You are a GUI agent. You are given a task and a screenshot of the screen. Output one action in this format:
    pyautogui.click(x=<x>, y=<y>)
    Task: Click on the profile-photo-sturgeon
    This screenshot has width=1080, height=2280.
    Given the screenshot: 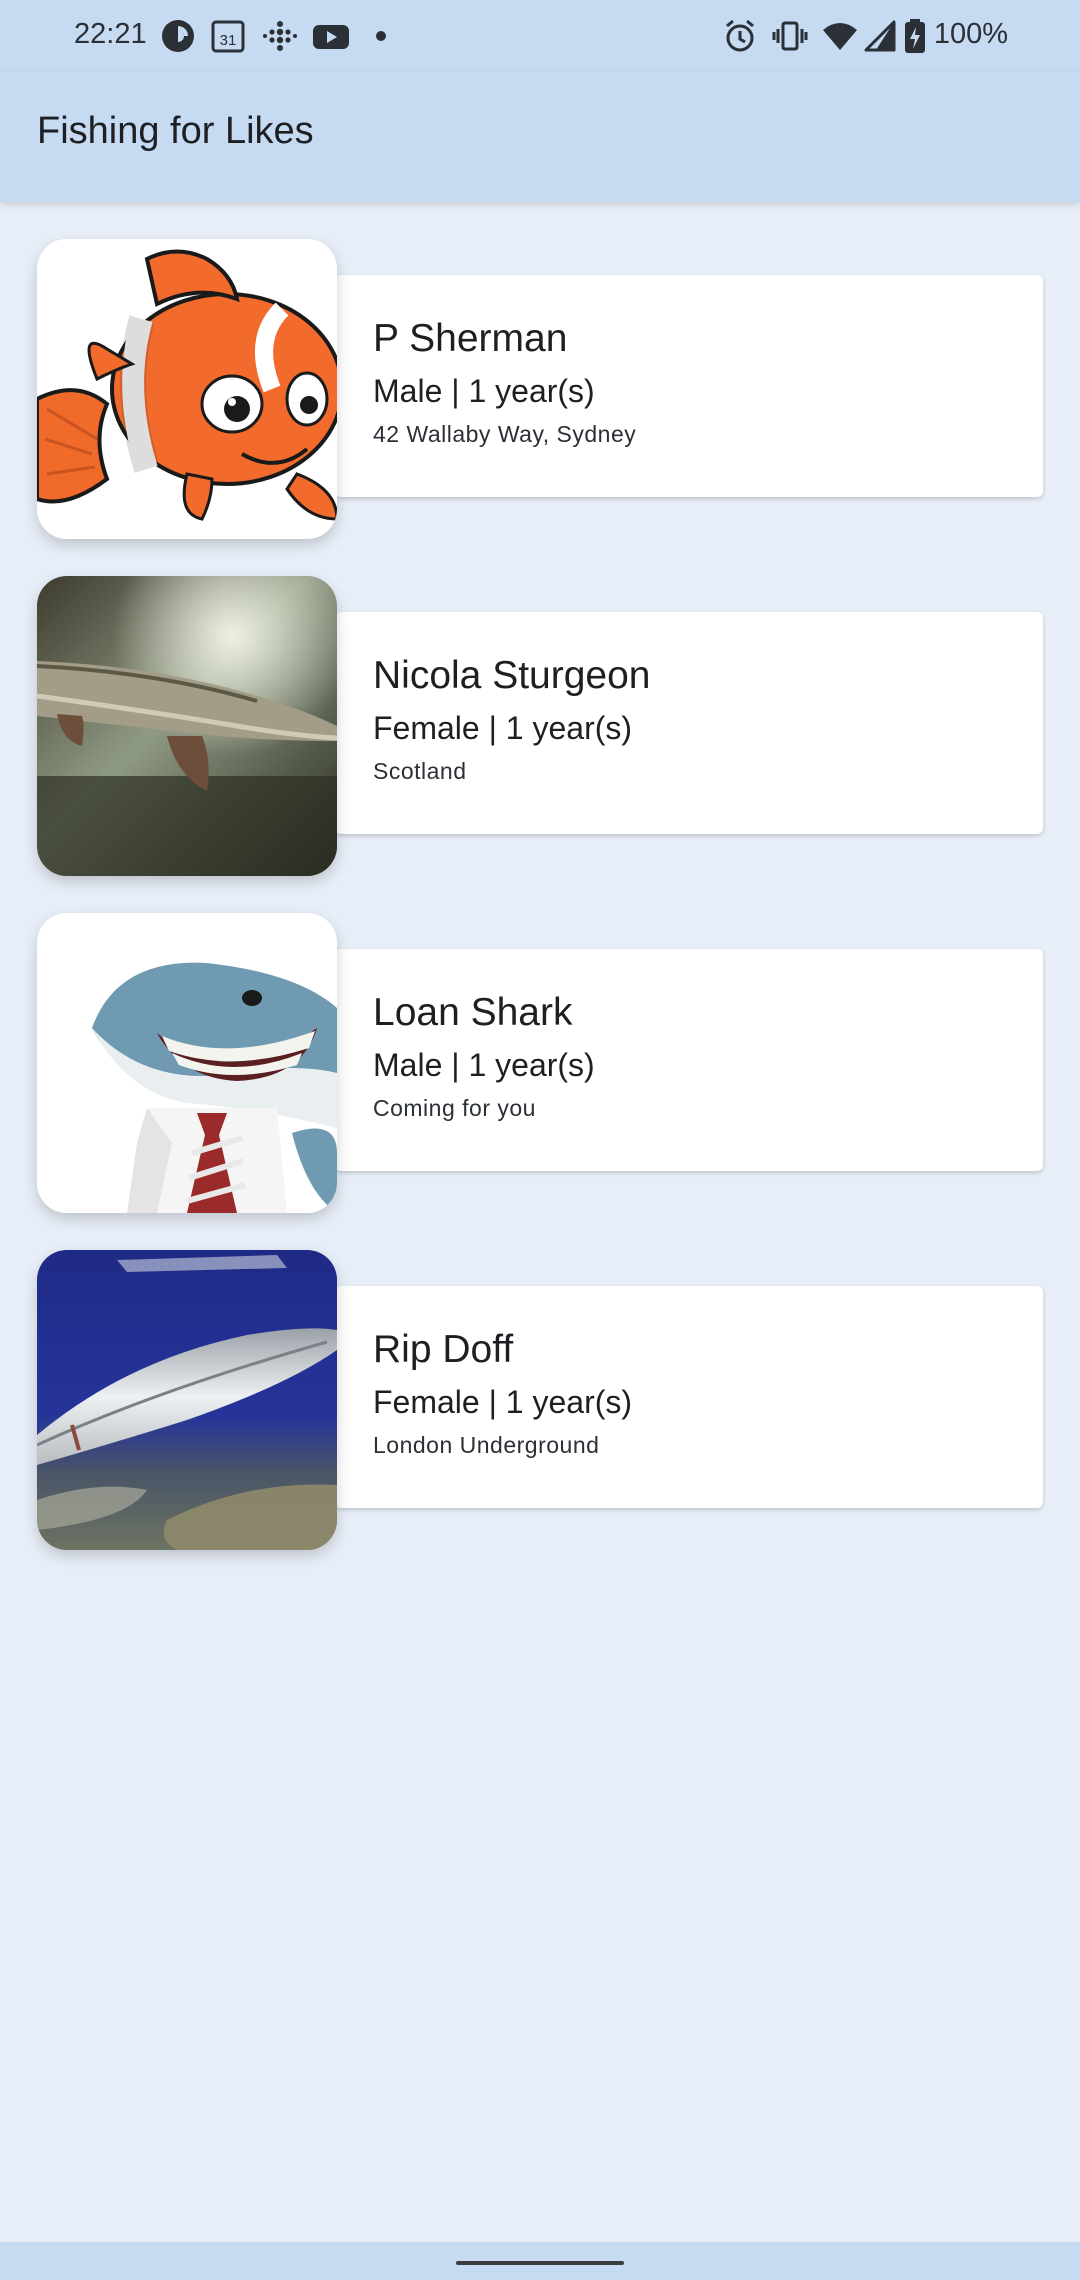 What is the action you would take?
    pyautogui.click(x=187, y=726)
    